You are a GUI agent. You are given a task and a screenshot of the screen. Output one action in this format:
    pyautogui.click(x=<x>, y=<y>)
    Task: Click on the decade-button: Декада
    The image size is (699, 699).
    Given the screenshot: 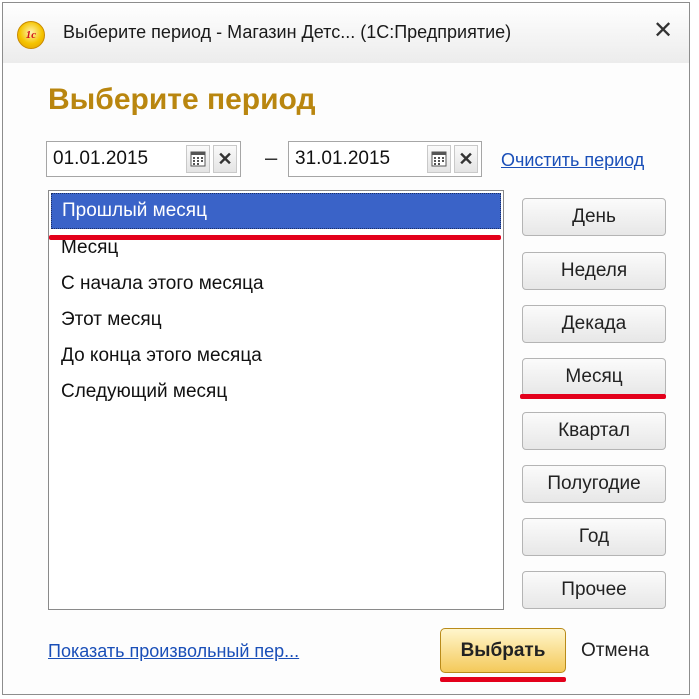 What is the action you would take?
    pyautogui.click(x=594, y=324)
    